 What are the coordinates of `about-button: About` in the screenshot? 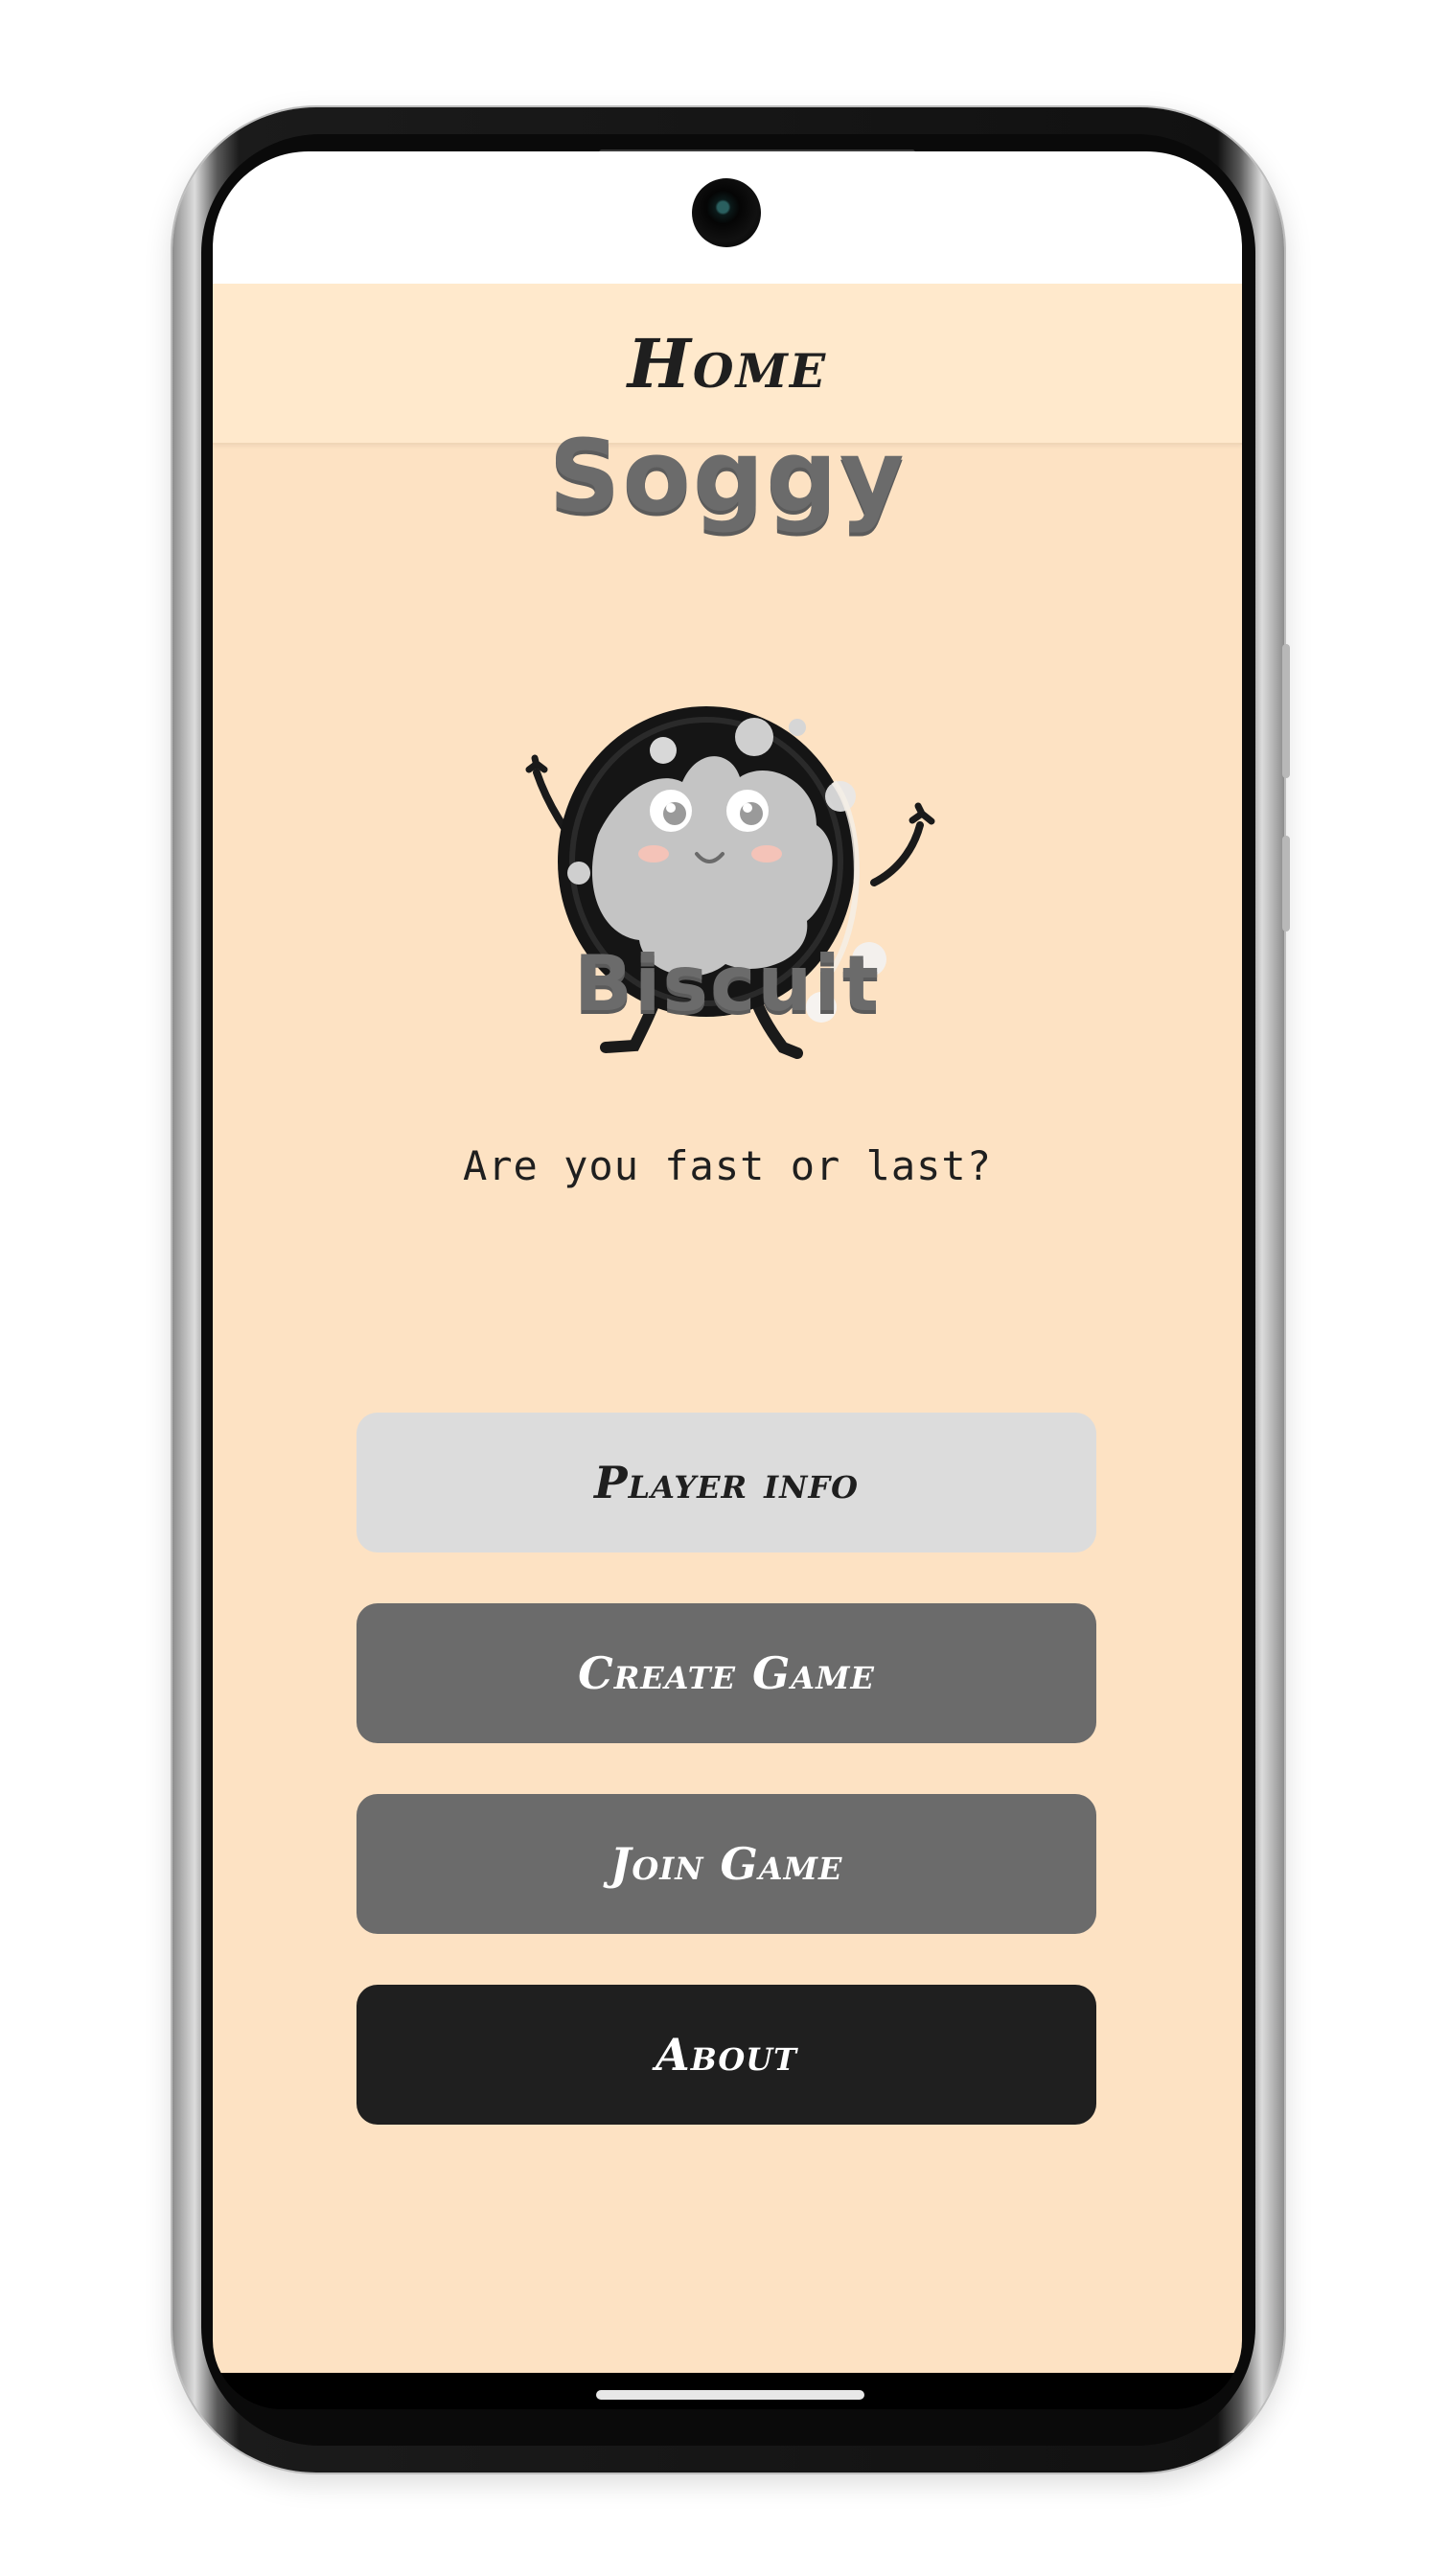 It's located at (726, 2055).